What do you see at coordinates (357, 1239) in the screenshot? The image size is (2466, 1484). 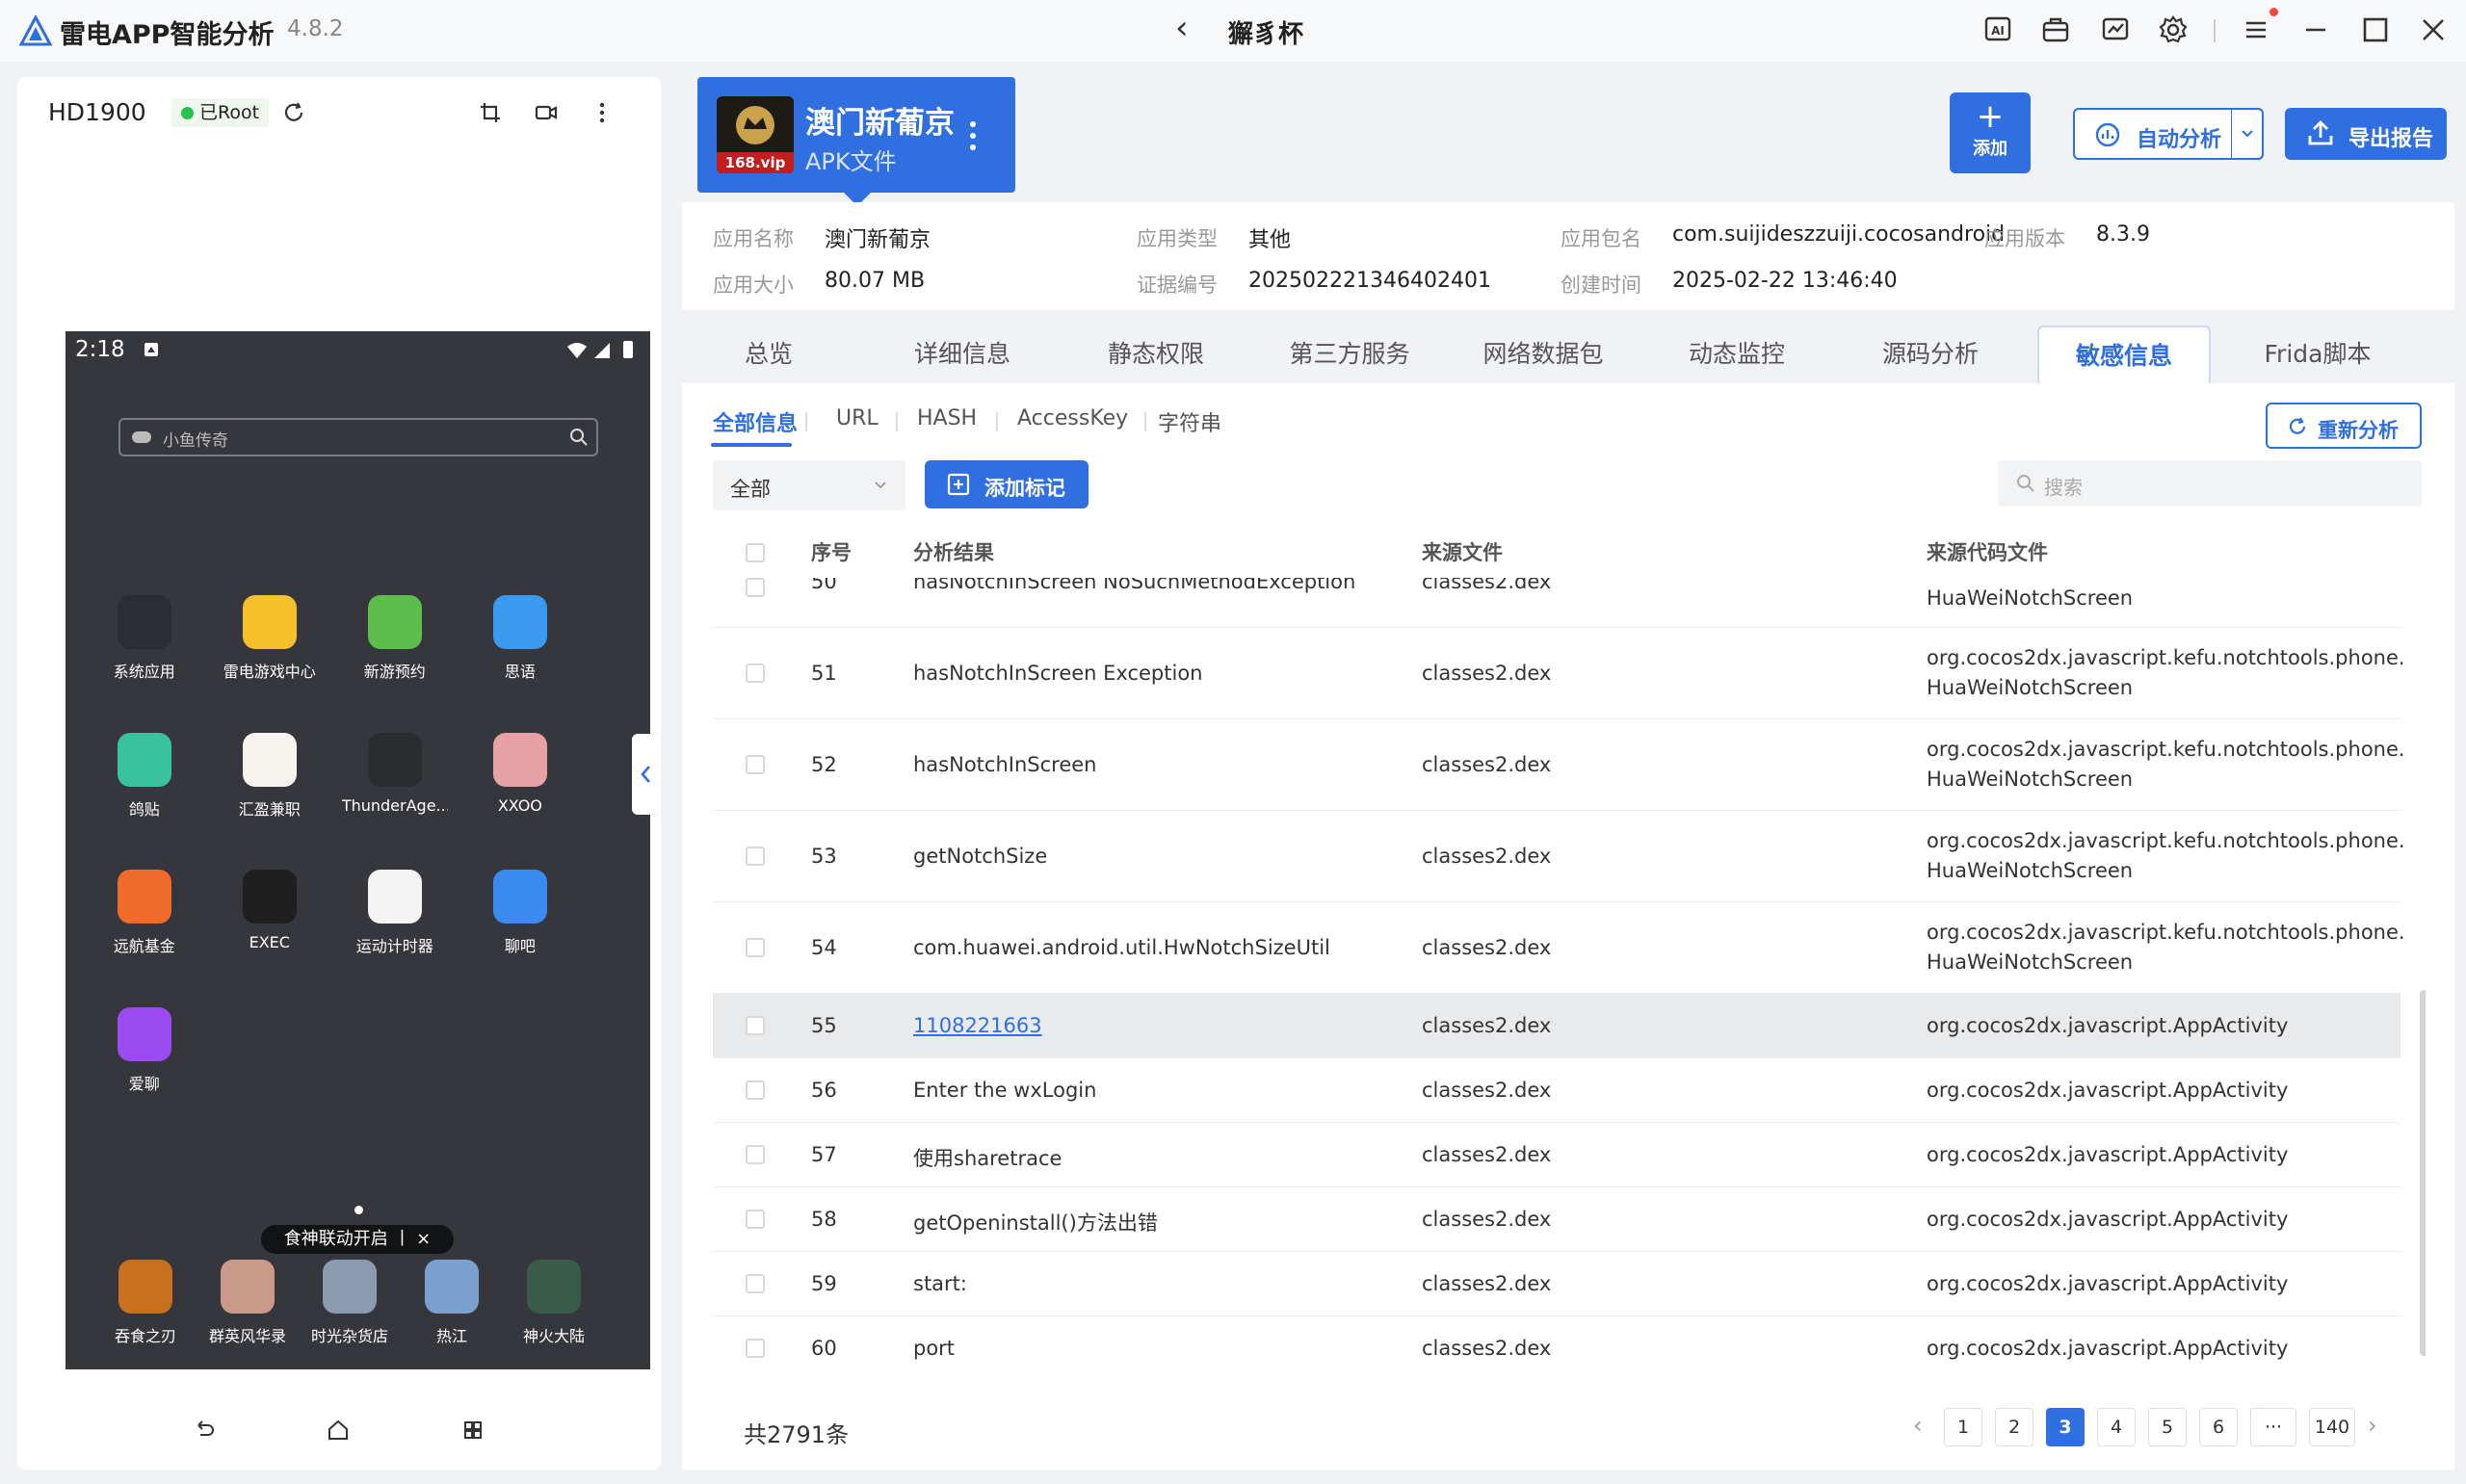 I see `toast-message: 食神联动开启 丨 ×` at bounding box center [357, 1239].